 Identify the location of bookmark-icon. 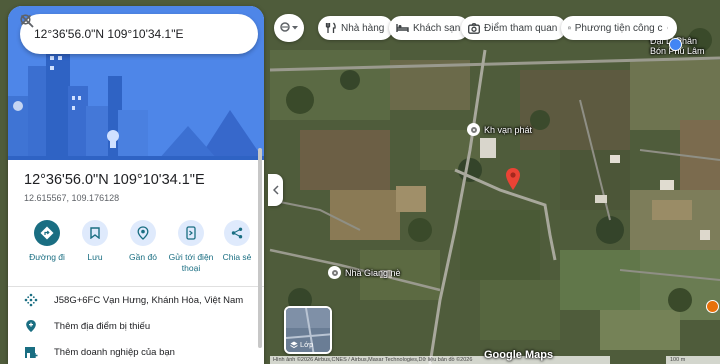
(95, 233).